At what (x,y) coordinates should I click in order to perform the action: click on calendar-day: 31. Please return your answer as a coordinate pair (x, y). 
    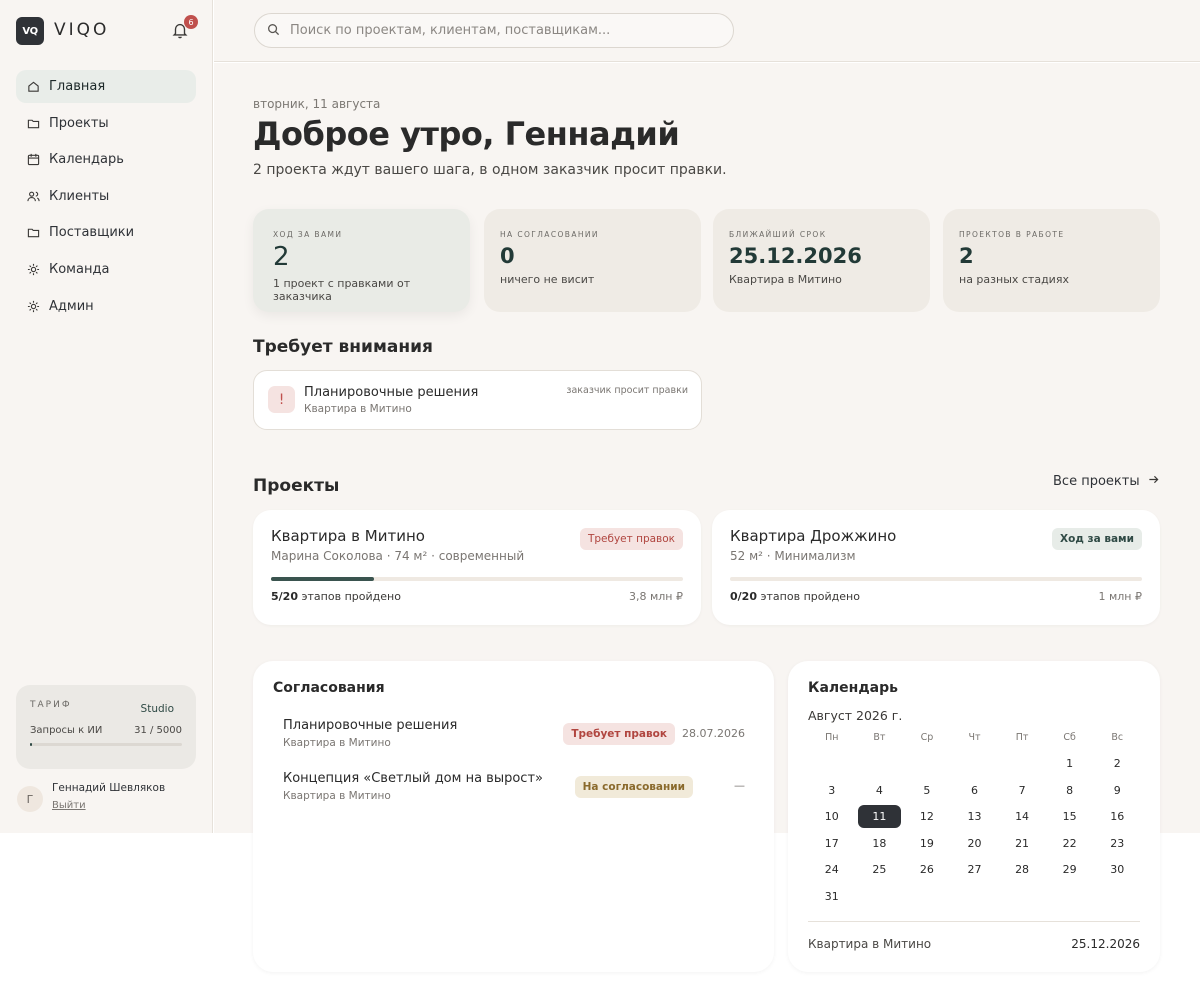
    Looking at the image, I should click on (832, 896).